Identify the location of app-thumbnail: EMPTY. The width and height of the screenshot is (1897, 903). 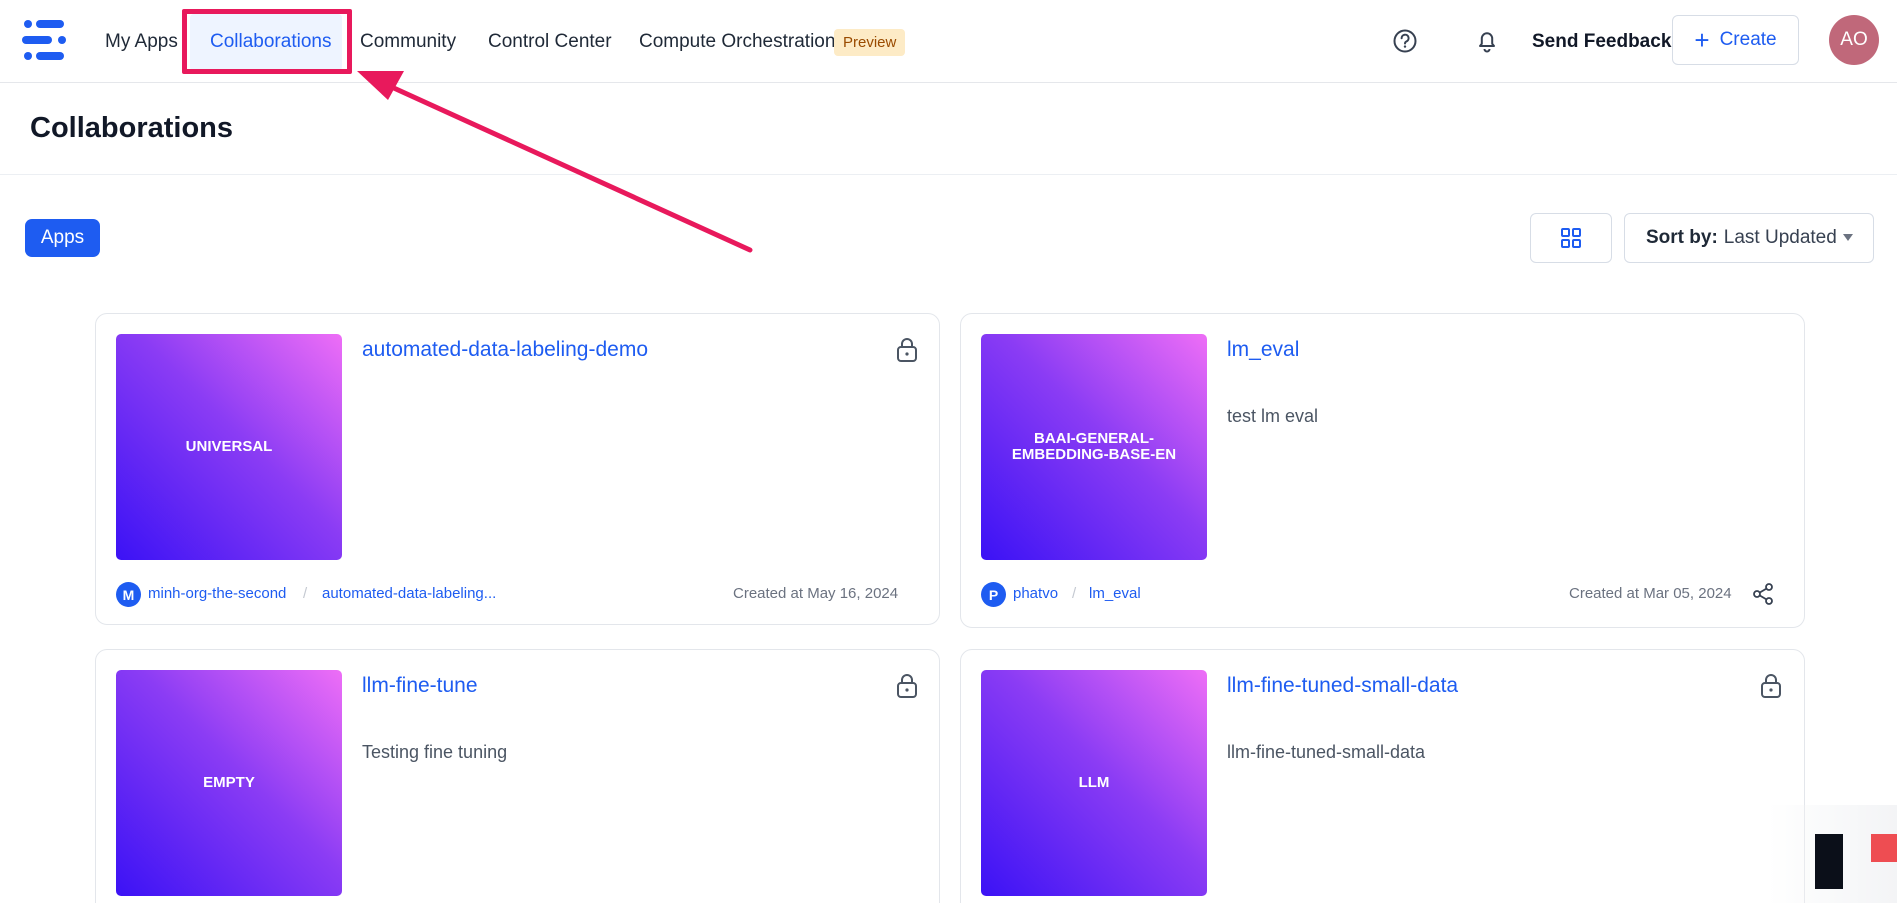
(229, 783).